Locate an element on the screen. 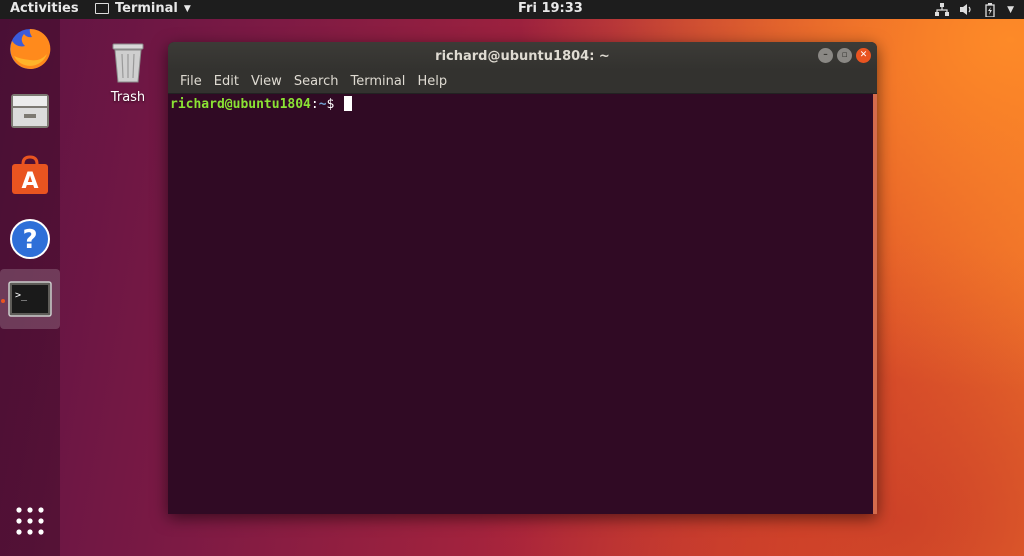 The height and width of the screenshot is (556, 1024). dock-item-files is located at coordinates (30, 111).